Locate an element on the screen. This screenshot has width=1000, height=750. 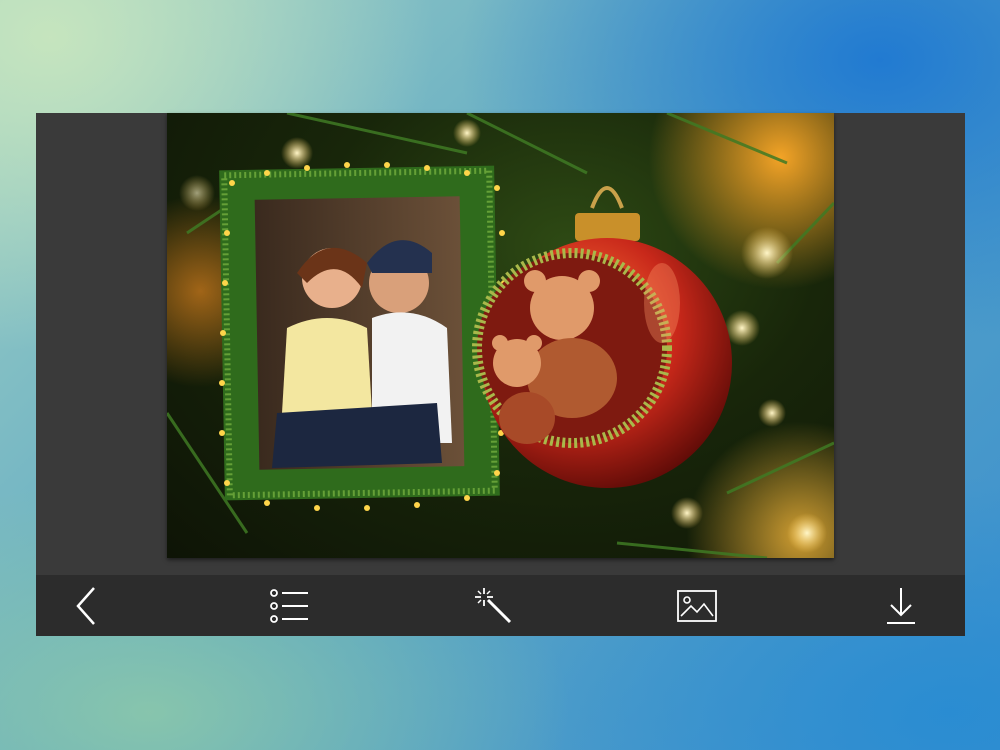
download-icon is located at coordinates (901, 606).